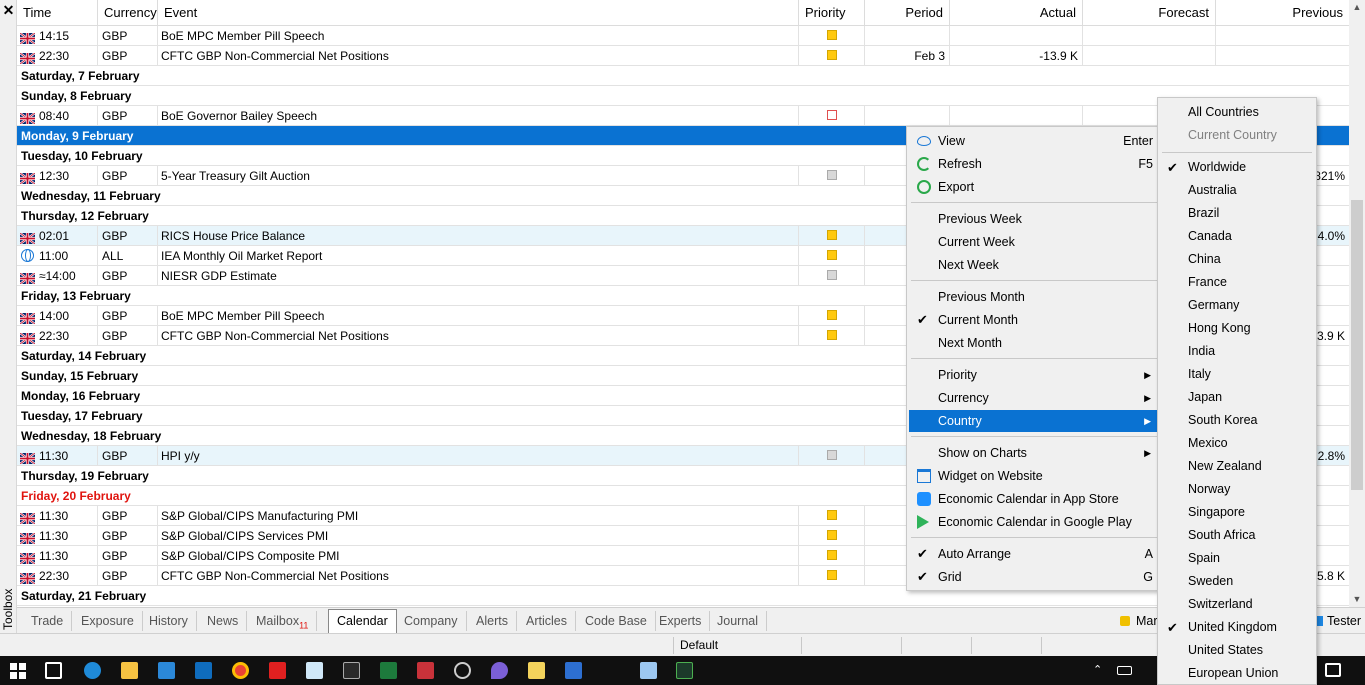 This screenshot has width=1365, height=685. I want to click on excel-icon, so click(388, 670).